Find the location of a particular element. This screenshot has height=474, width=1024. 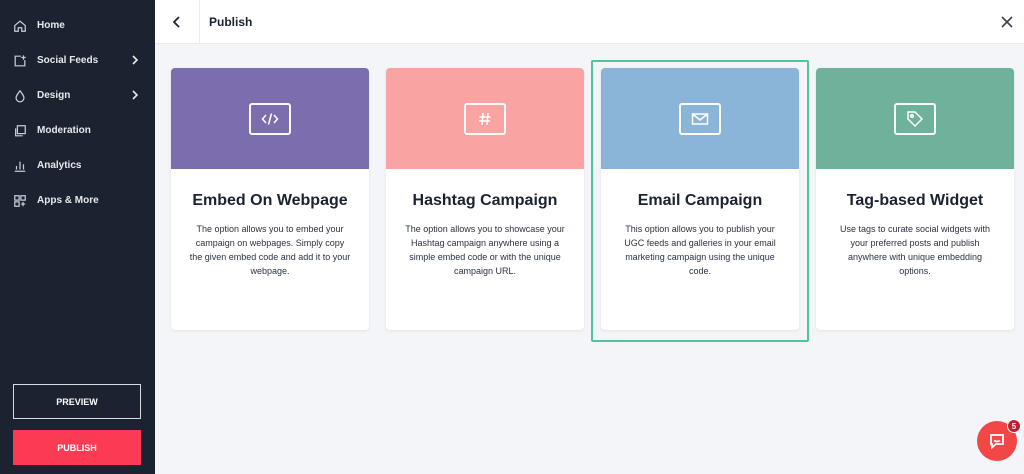

sidebar-item-label: Moderation is located at coordinates (64, 130).